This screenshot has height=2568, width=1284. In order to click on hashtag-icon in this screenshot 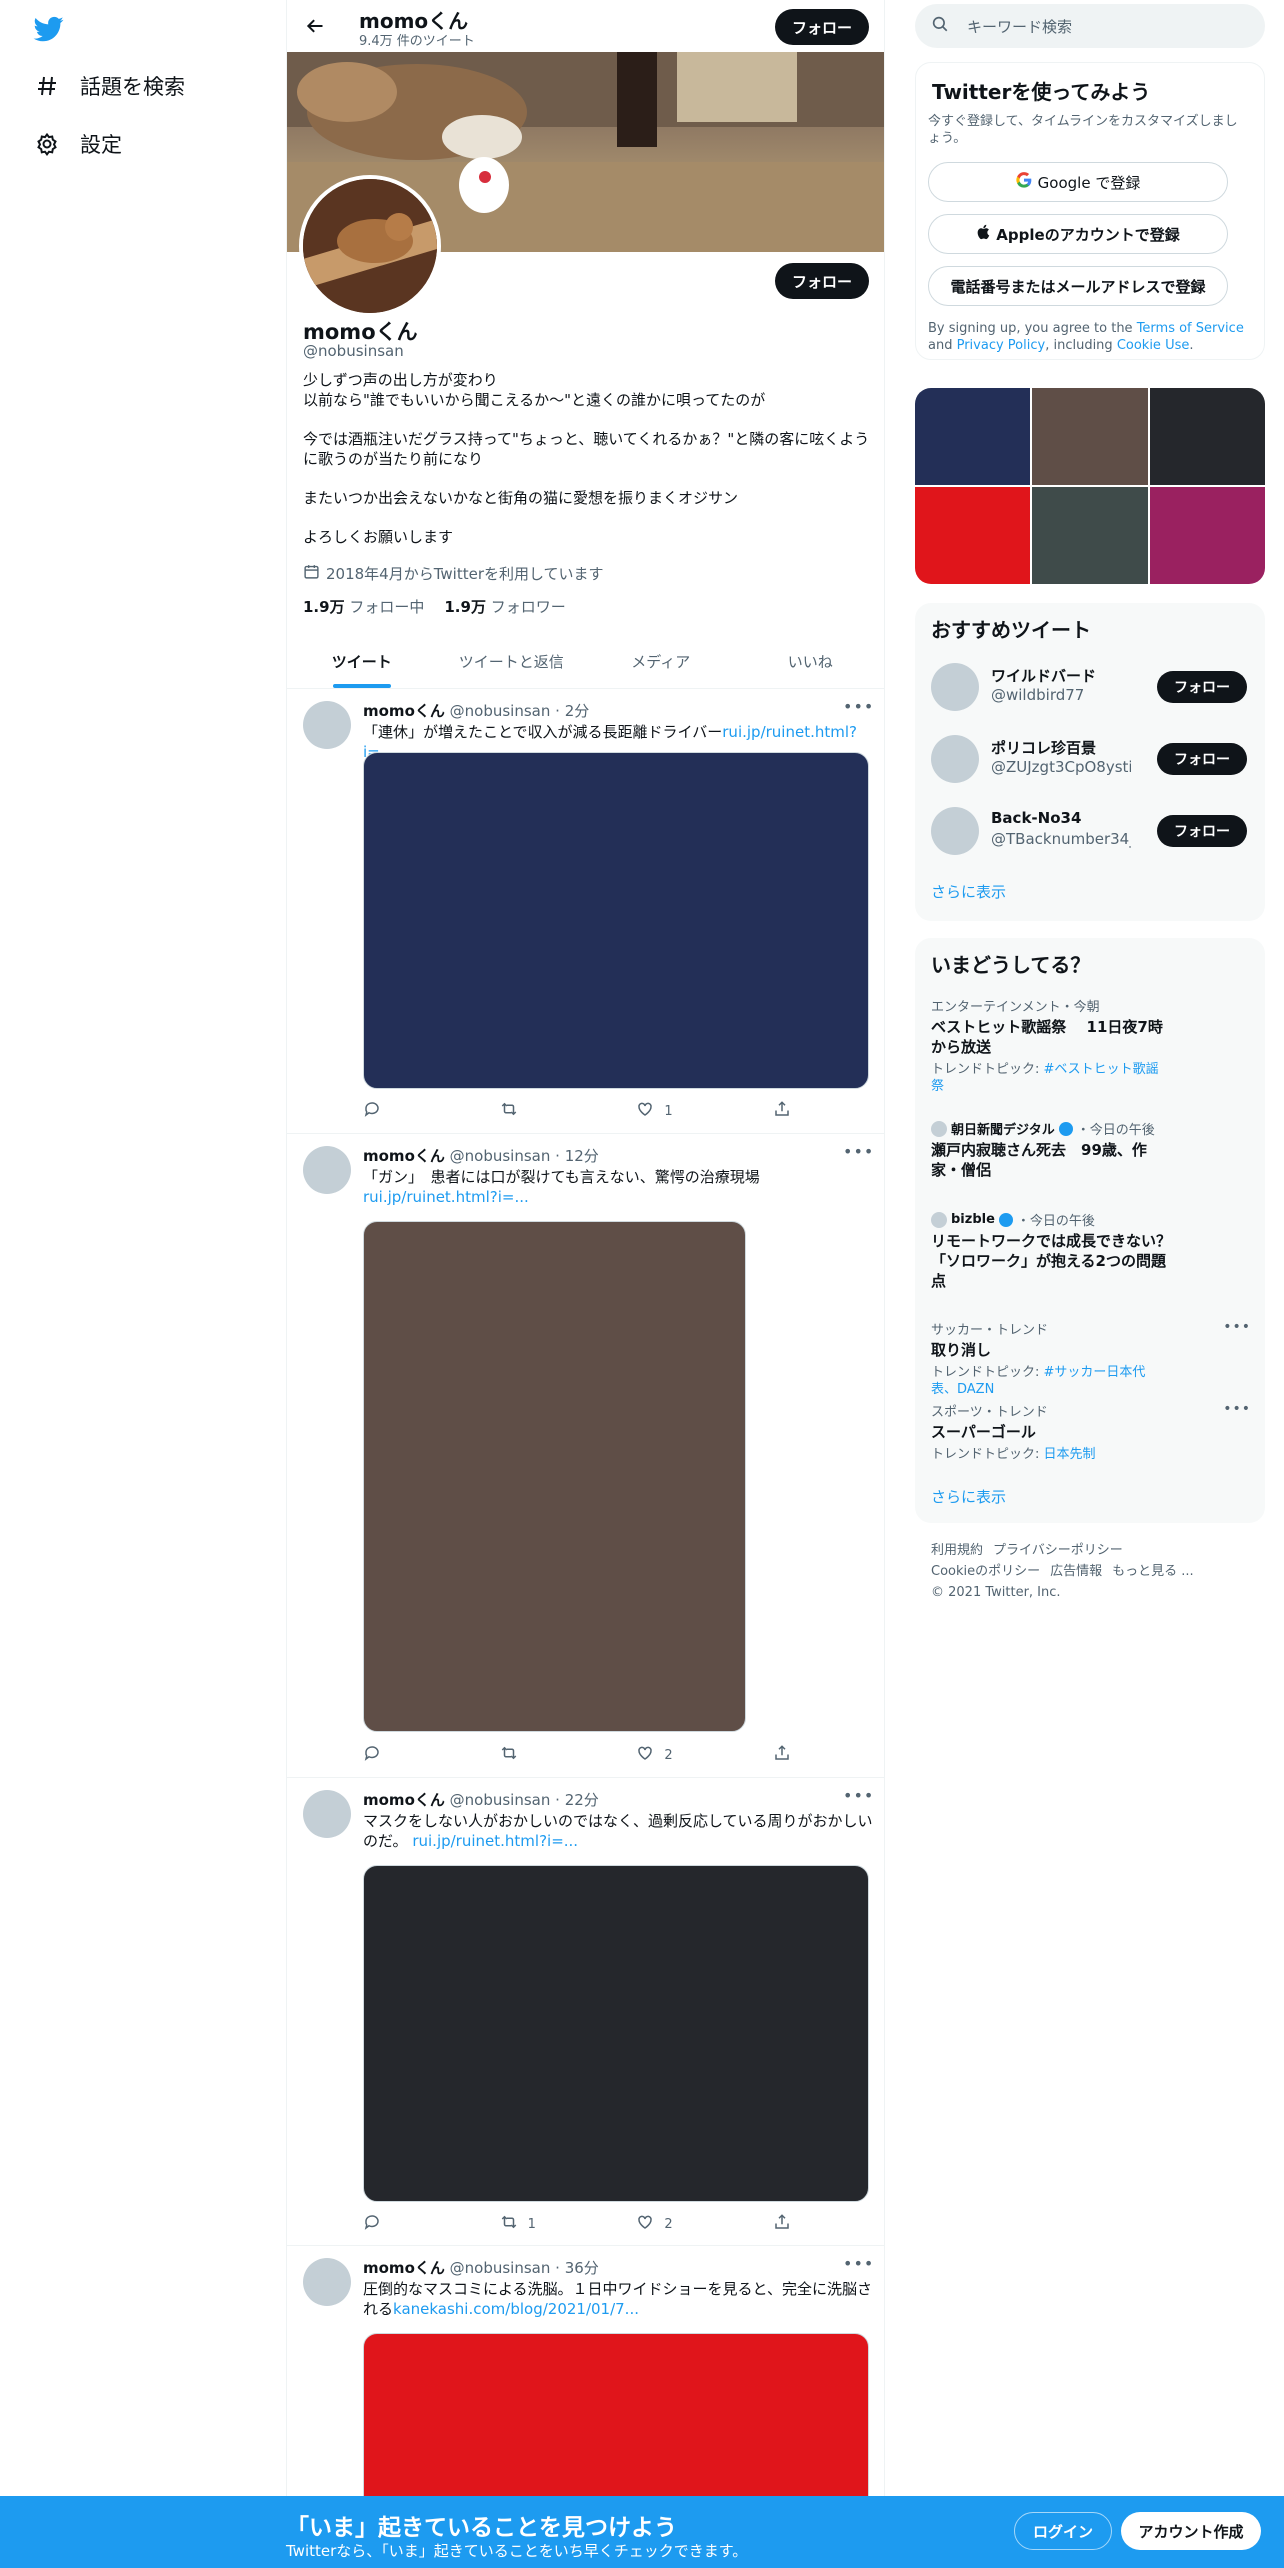, I will do `click(47, 86)`.